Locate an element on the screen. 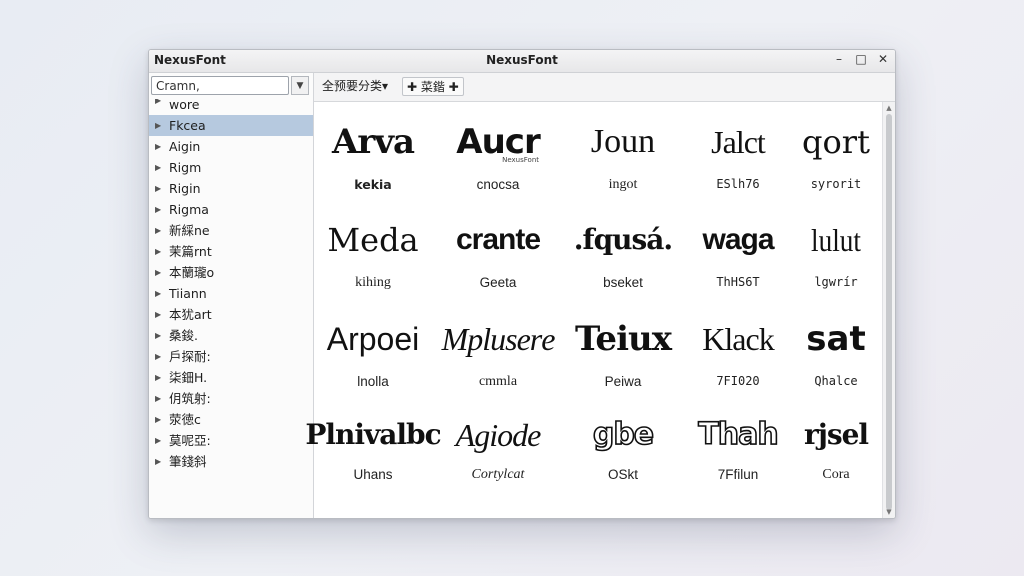  window-controls: – □ ✕ is located at coordinates (861, 59).